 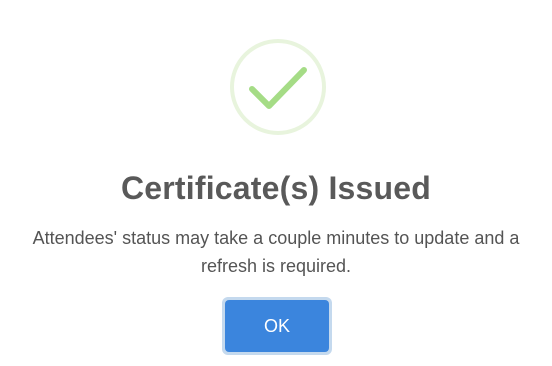 What do you see at coordinates (278, 87) in the screenshot?
I see `success-check-icon` at bounding box center [278, 87].